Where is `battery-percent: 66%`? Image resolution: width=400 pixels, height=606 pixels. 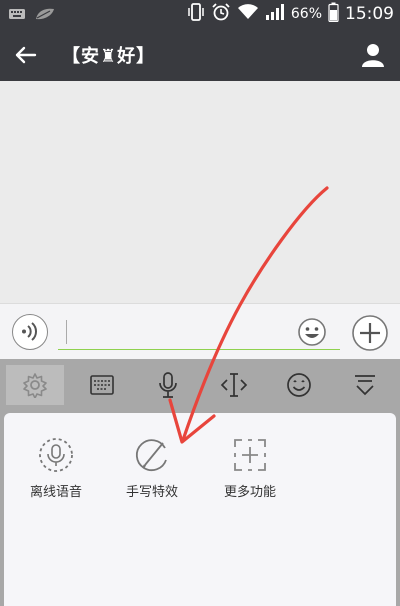
battery-percent: 66% is located at coordinates (306, 14).